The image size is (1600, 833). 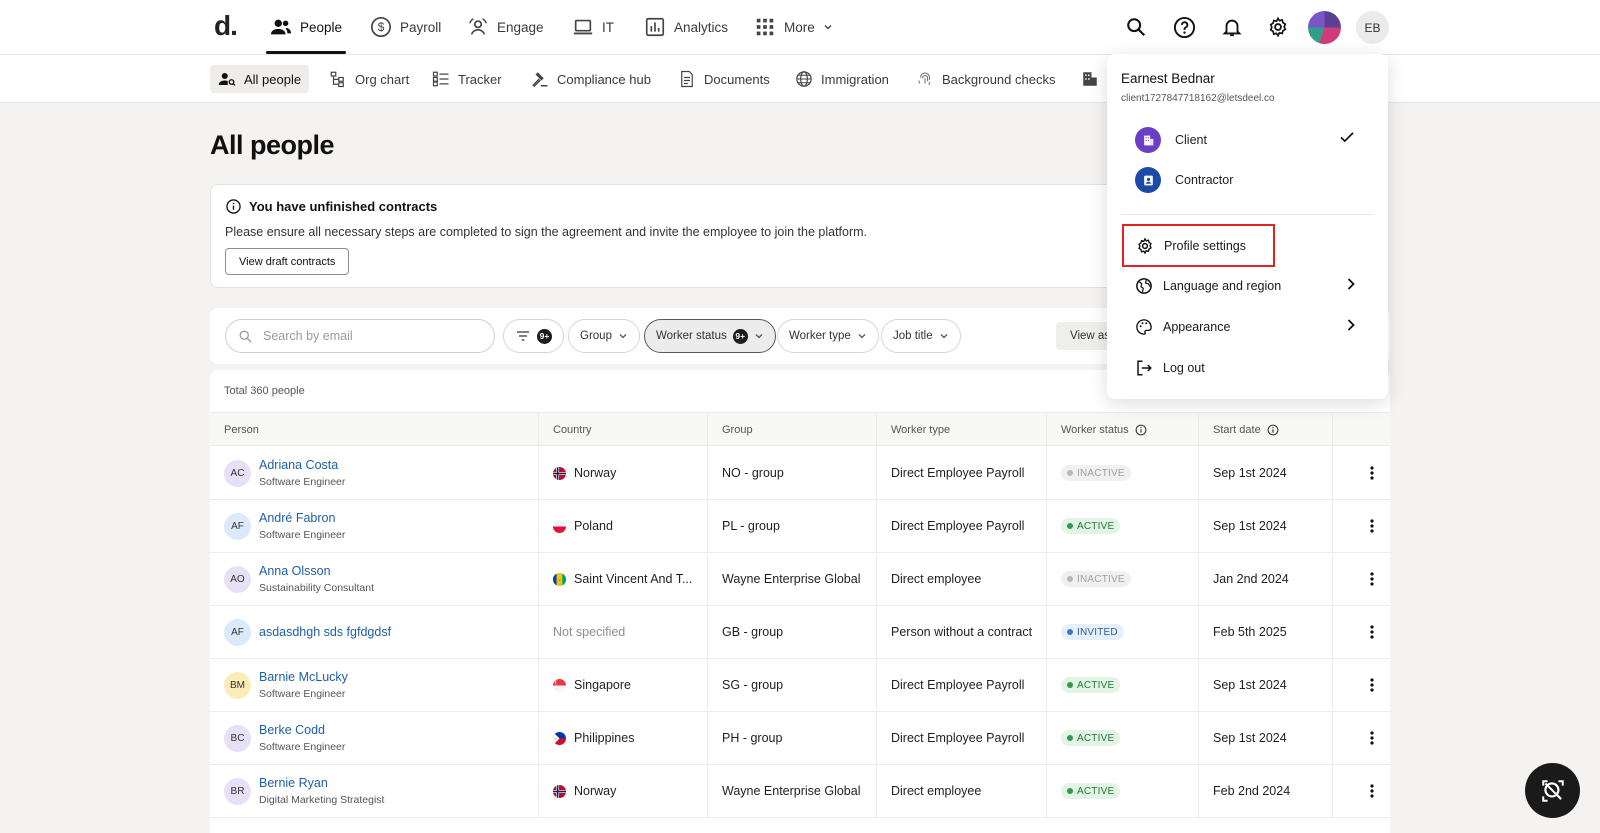 I want to click on user-avatar: EB, so click(x=1372, y=27).